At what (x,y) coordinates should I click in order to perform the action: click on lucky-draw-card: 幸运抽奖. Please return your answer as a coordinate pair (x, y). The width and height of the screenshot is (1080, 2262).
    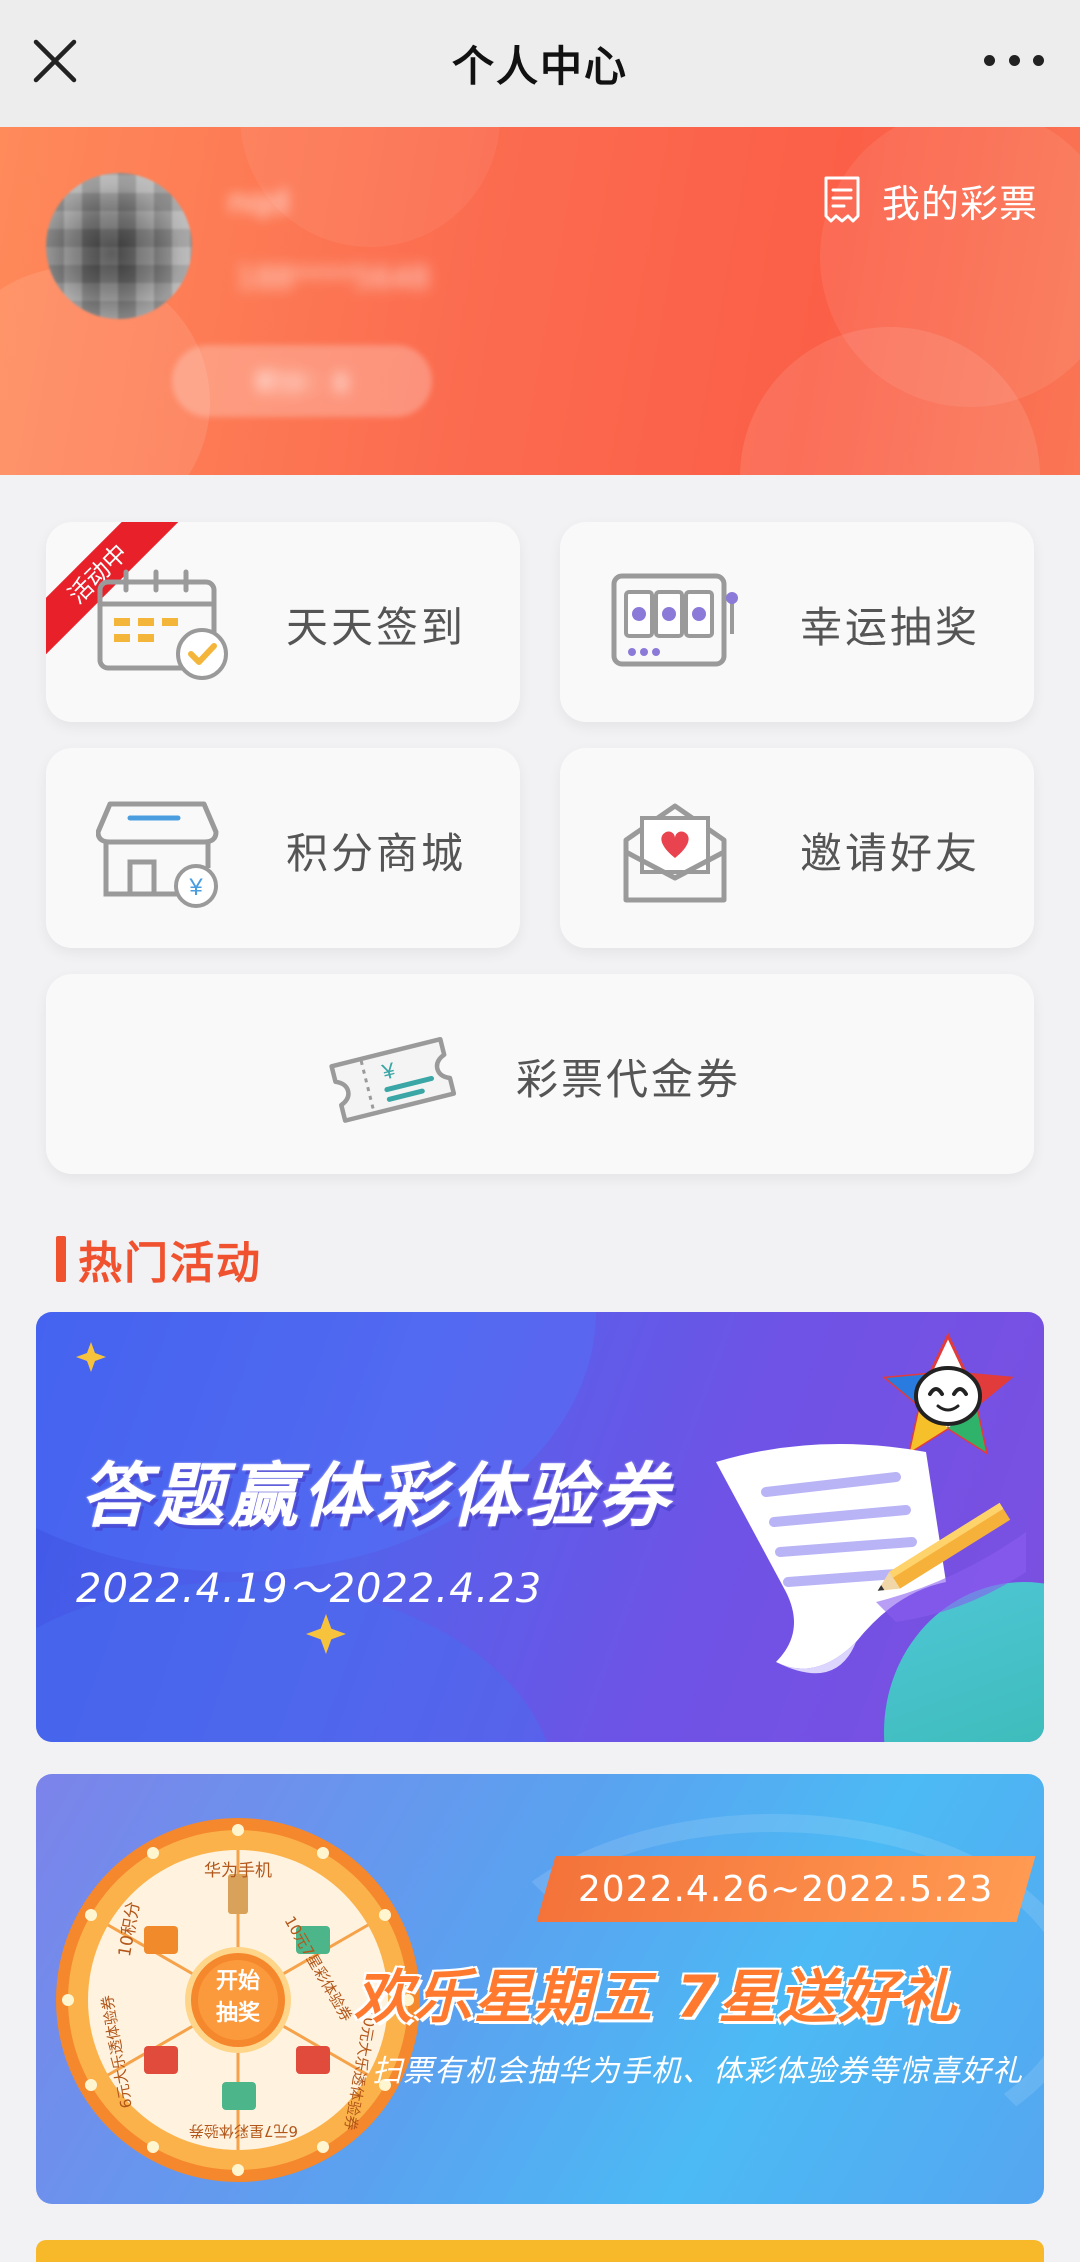
    Looking at the image, I should click on (797, 622).